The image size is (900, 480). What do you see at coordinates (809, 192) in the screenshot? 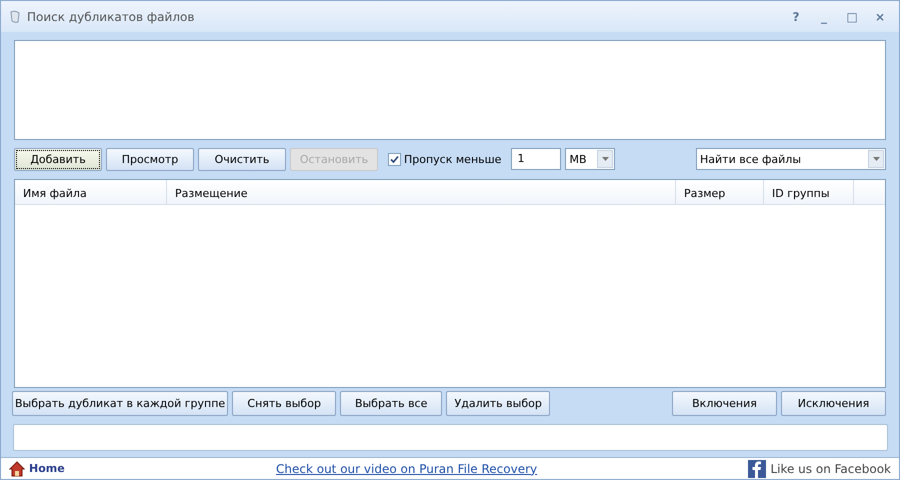
I see `column-header: ID группы` at bounding box center [809, 192].